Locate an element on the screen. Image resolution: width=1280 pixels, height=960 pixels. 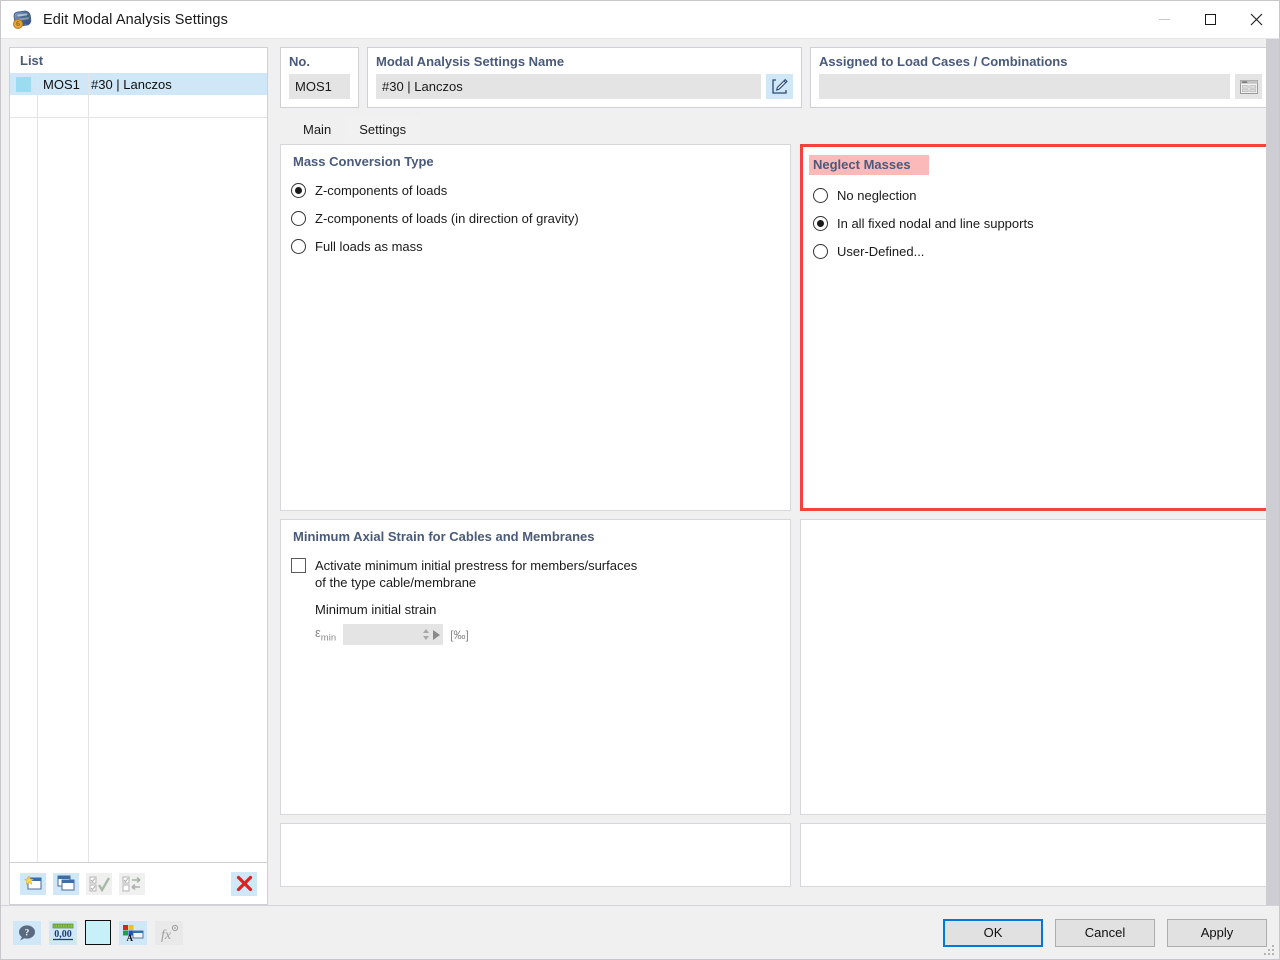
epsilon-min-label: εmin is located at coordinates (326, 634).